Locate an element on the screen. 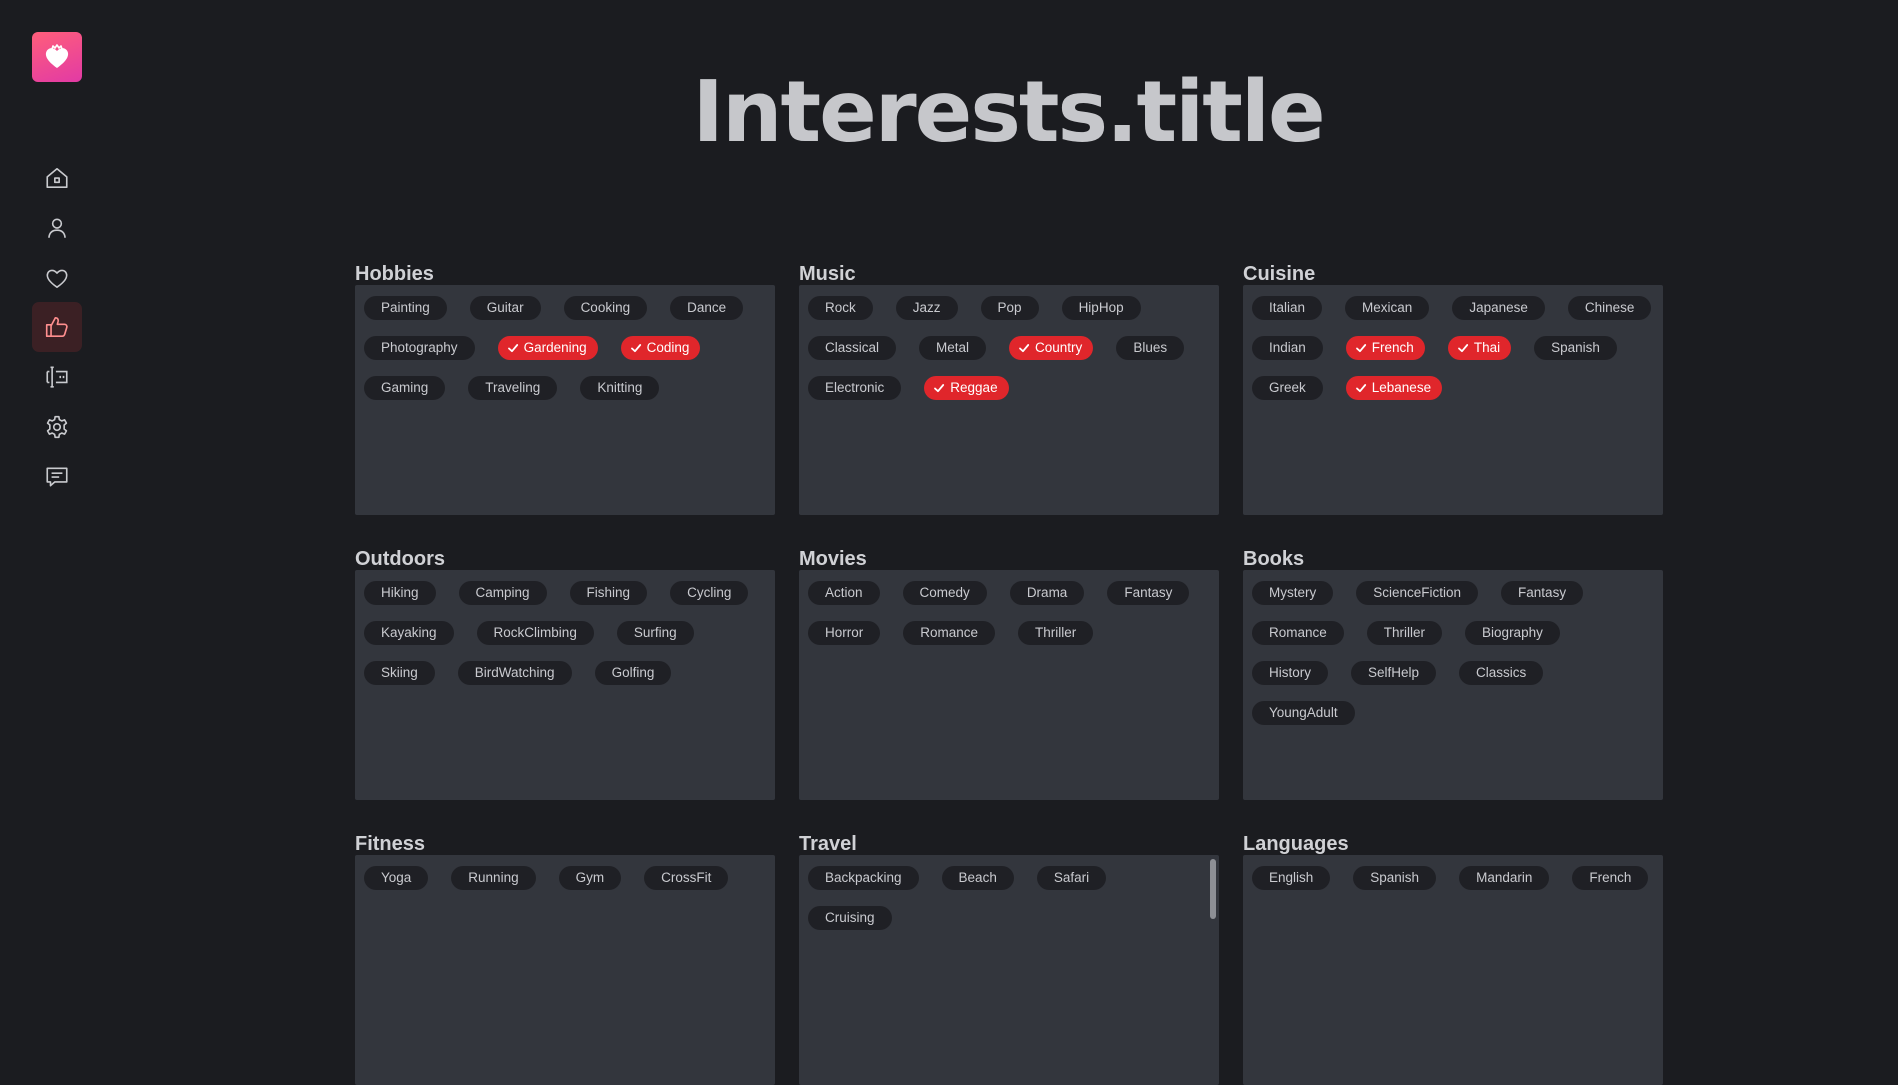  interest-chip: Action is located at coordinates (844, 593).